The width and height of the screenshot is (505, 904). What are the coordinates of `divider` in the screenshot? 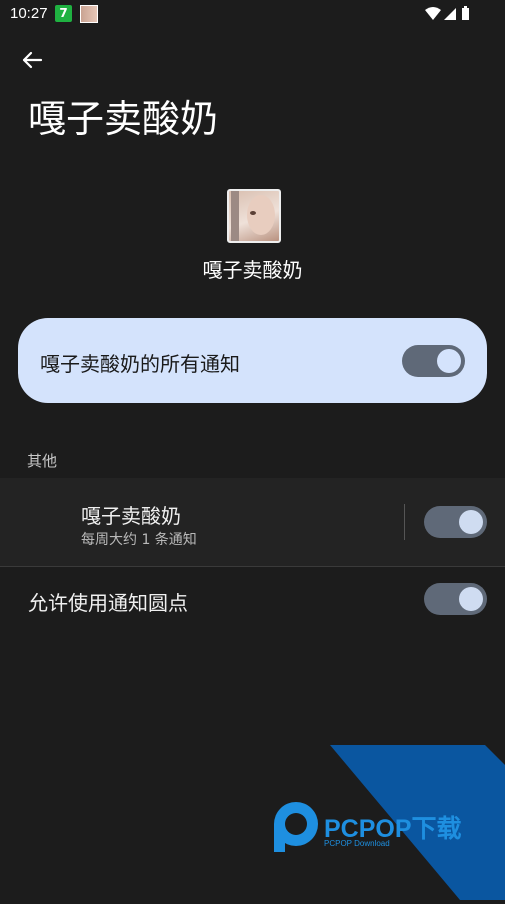 It's located at (404, 522).